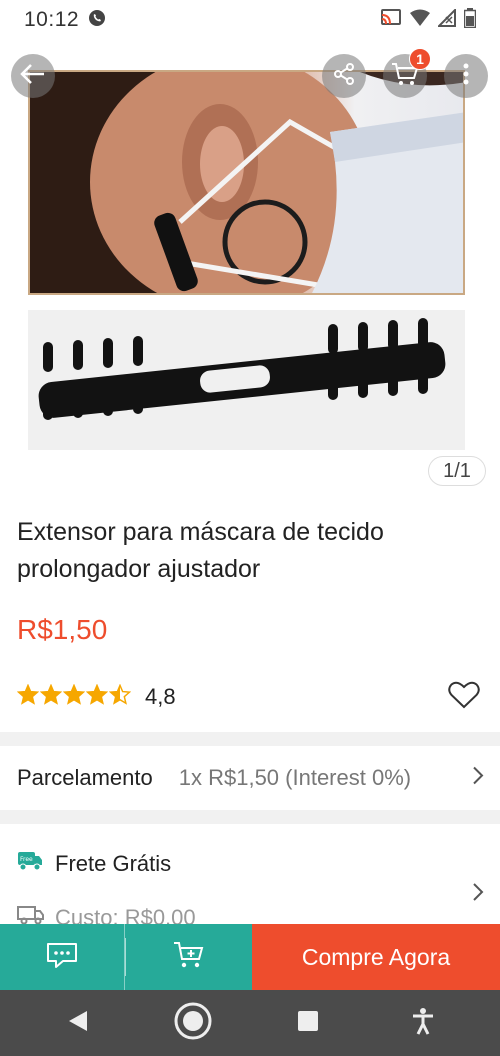 This screenshot has width=500, height=1056. I want to click on product-photo-extender, so click(246, 380).